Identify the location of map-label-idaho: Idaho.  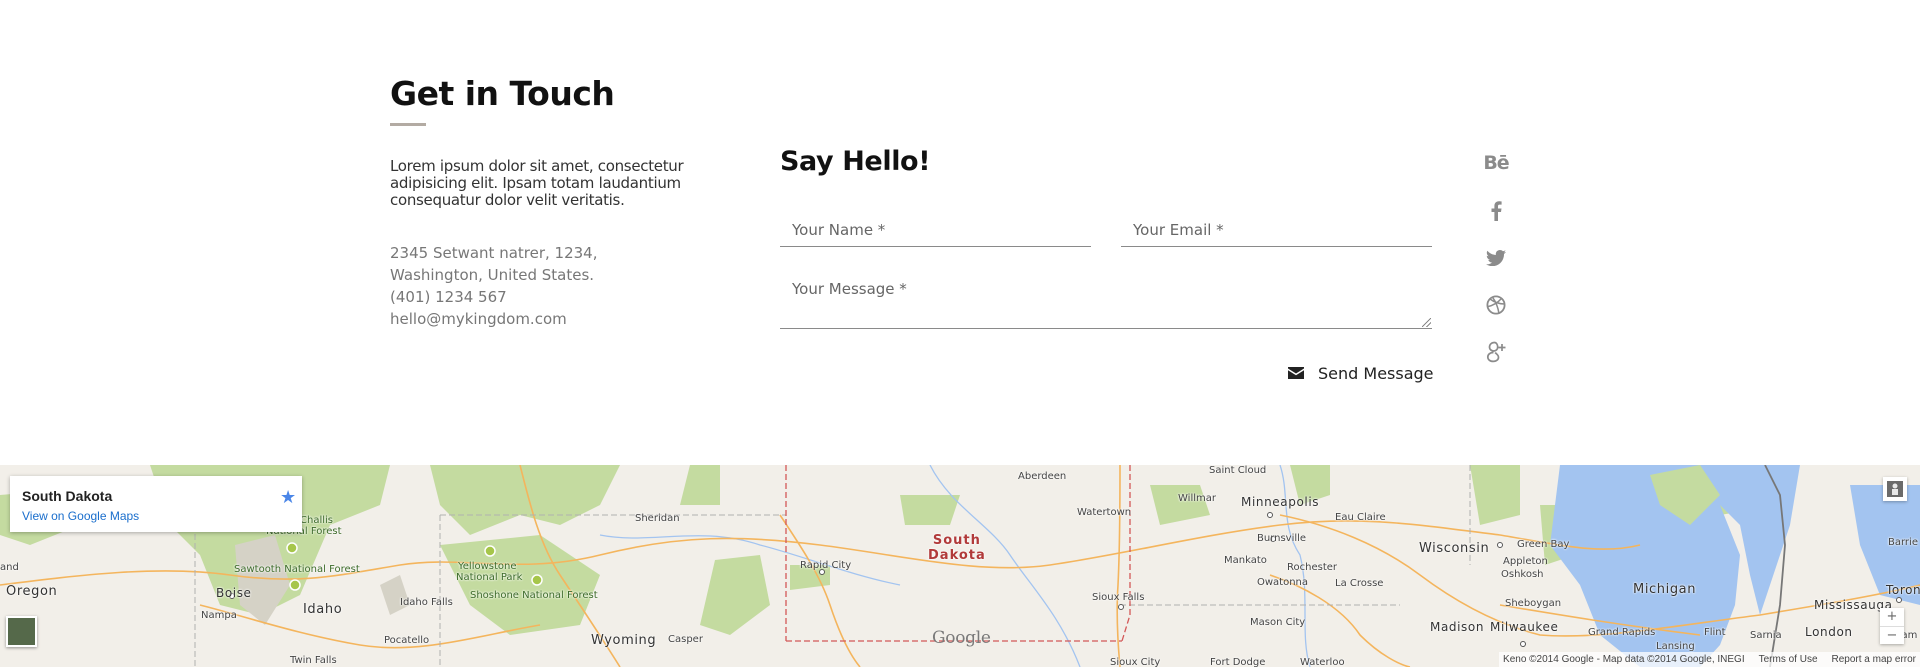
(323, 609).